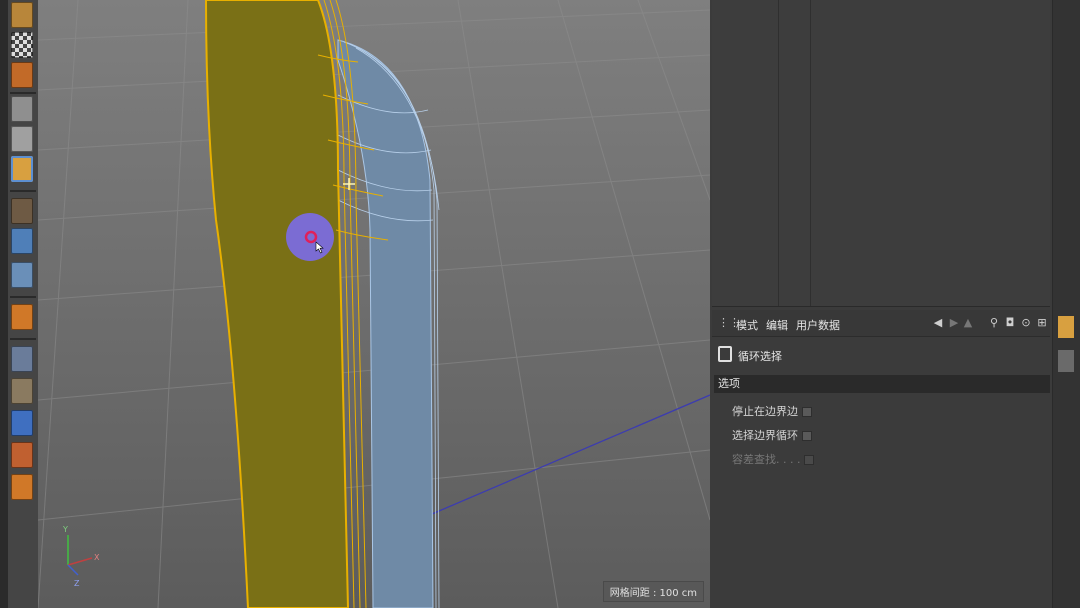 This screenshot has height=608, width=1080. What do you see at coordinates (1066, 304) in the screenshot?
I see `right-tab-strip` at bounding box center [1066, 304].